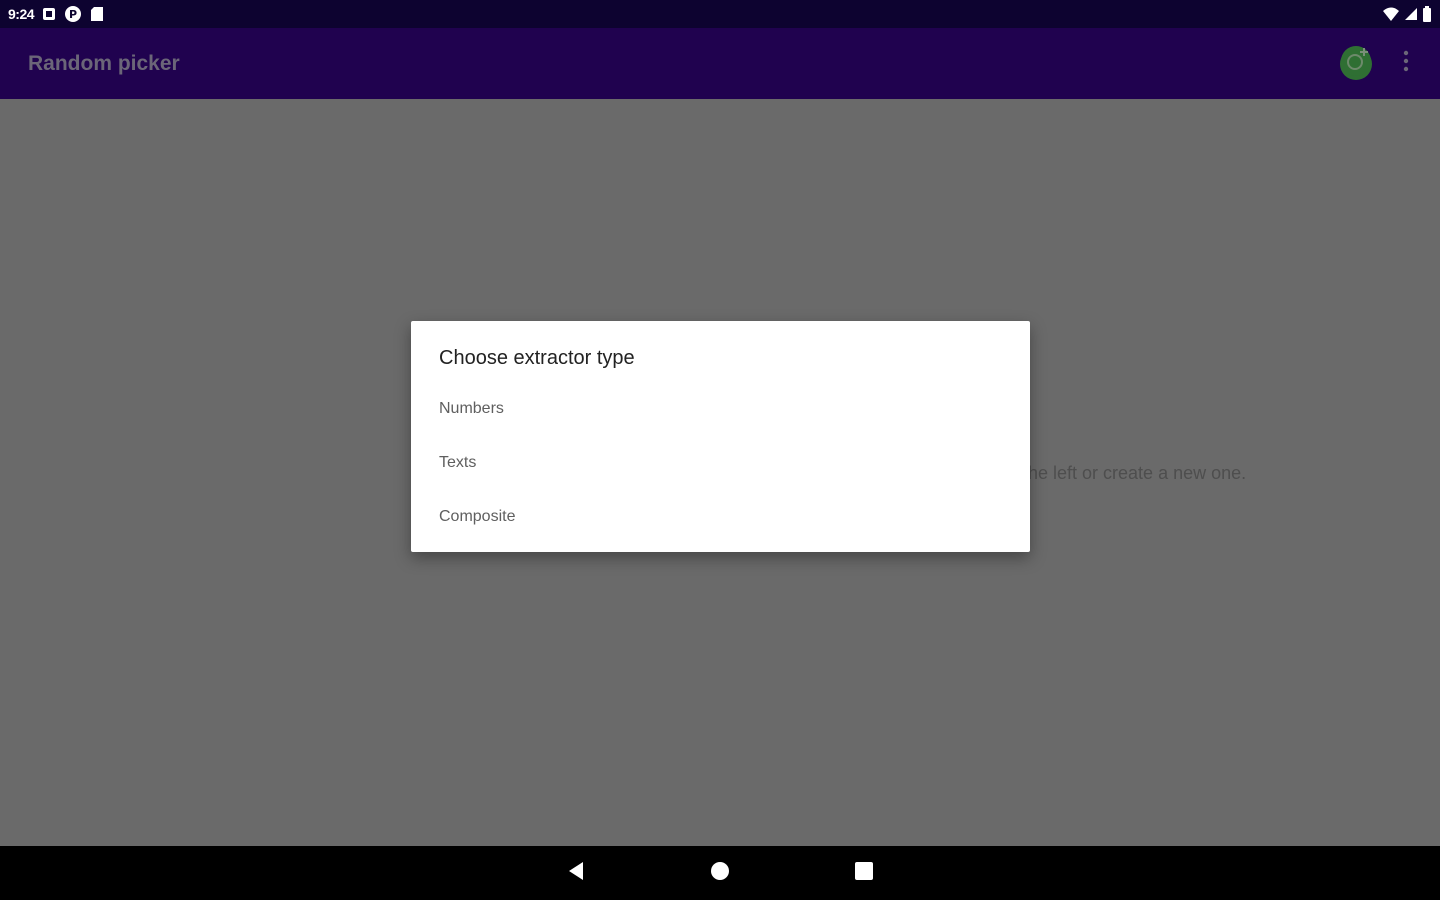 This screenshot has height=900, width=1440. I want to click on svg-text: P, so click(73, 14).